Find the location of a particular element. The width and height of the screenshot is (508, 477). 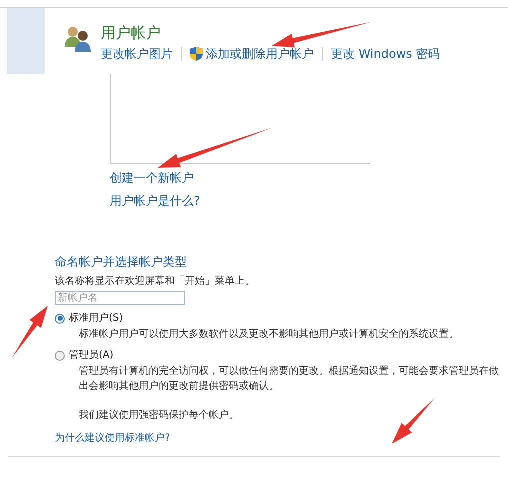

account-type-description: 标准帐户用户可以使用大多数软件以及更改不影响其他用户或计算机安全的系统设置。 is located at coordinates (269, 335).